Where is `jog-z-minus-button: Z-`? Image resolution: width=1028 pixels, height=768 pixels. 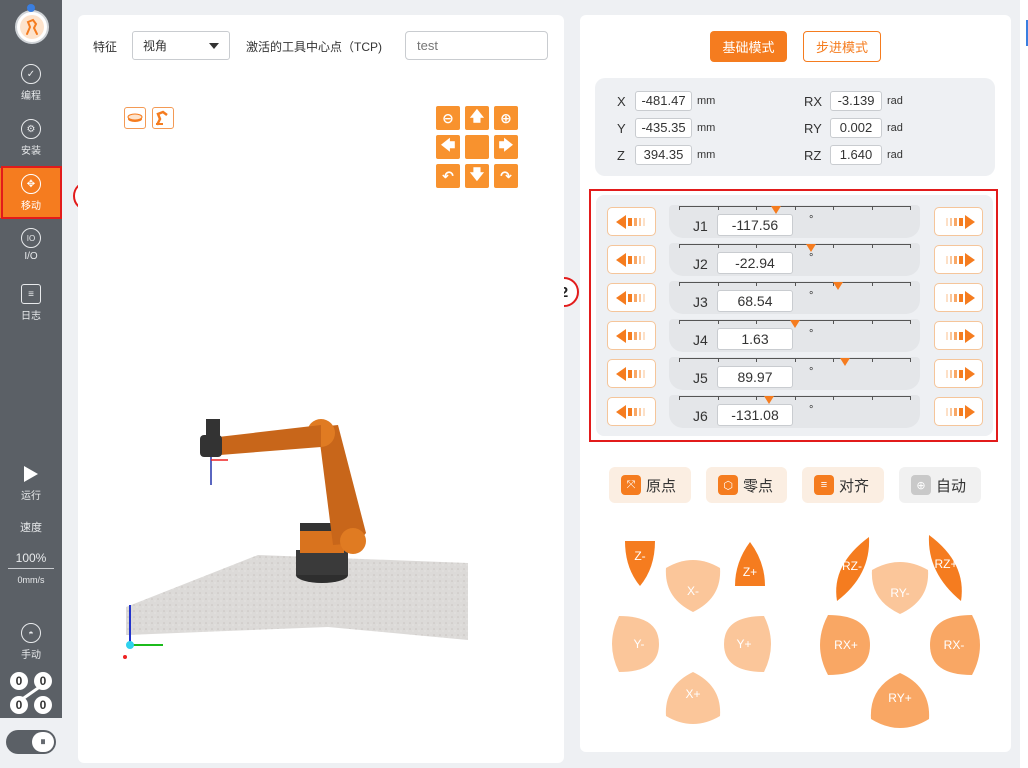
jog-z-minus-button: Z- is located at coordinates (640, 563).